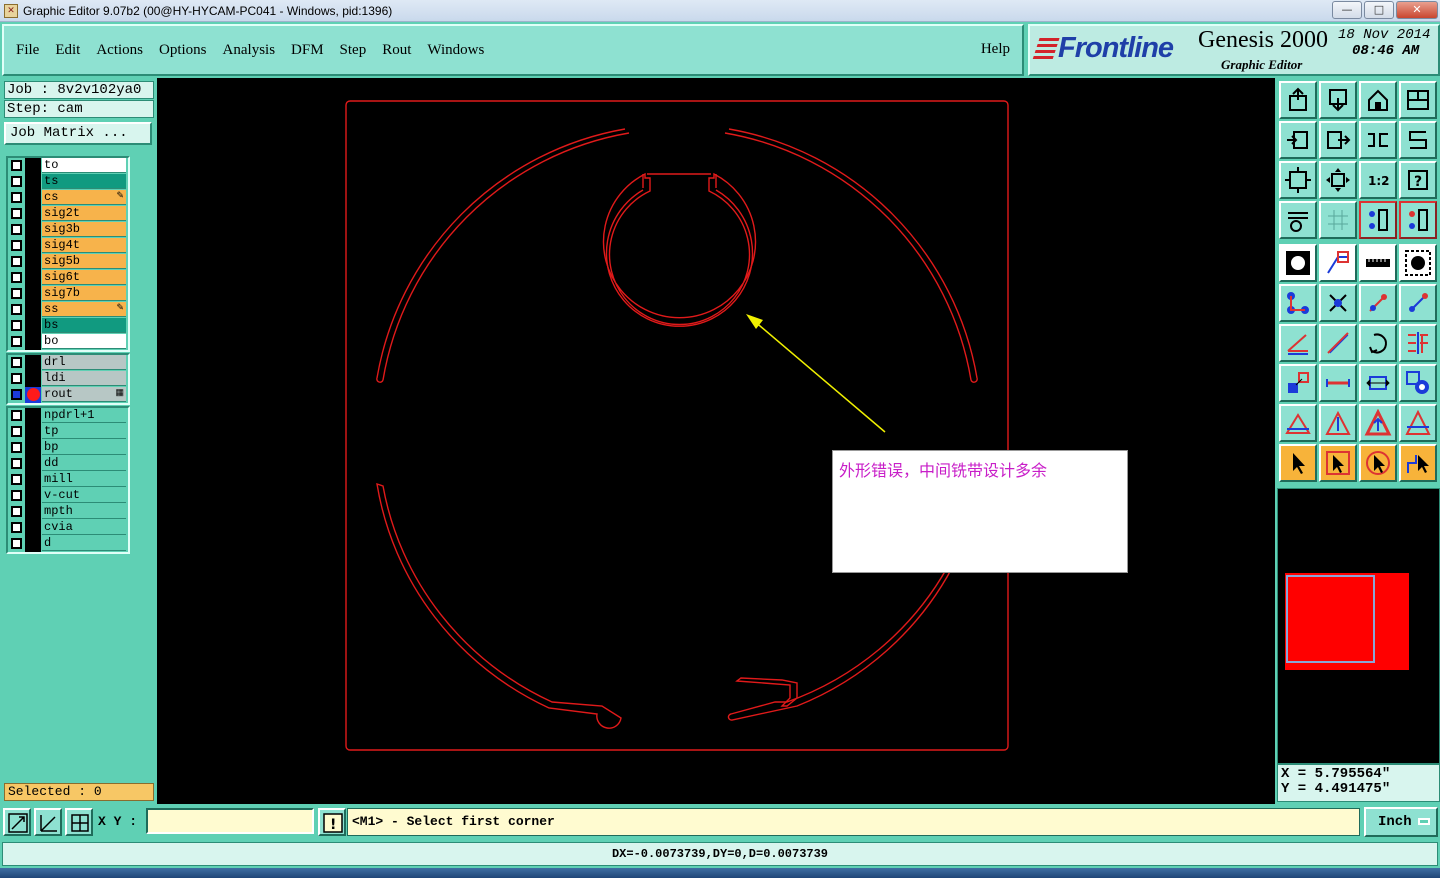  Describe the element at coordinates (1338, 263) in the screenshot. I see `surface-icon` at that location.